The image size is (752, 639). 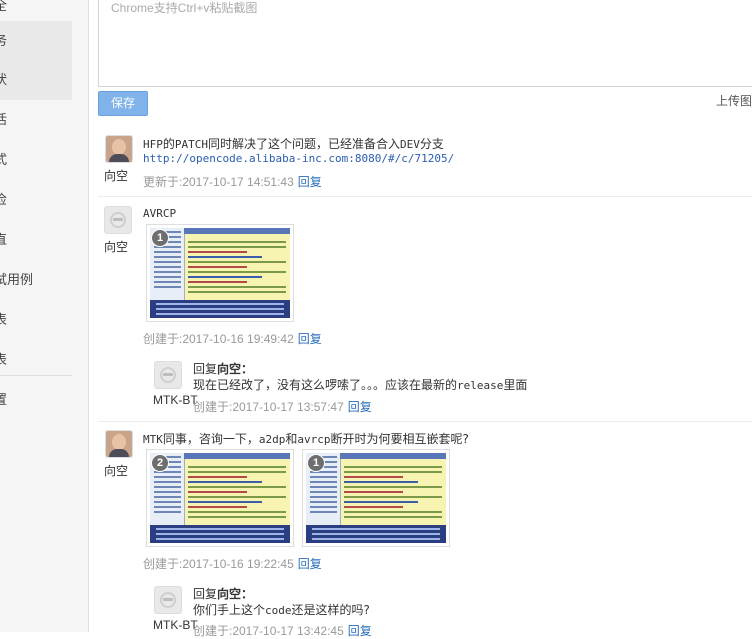 What do you see at coordinates (734, 100) in the screenshot?
I see `upload-image-link: 上传图` at bounding box center [734, 100].